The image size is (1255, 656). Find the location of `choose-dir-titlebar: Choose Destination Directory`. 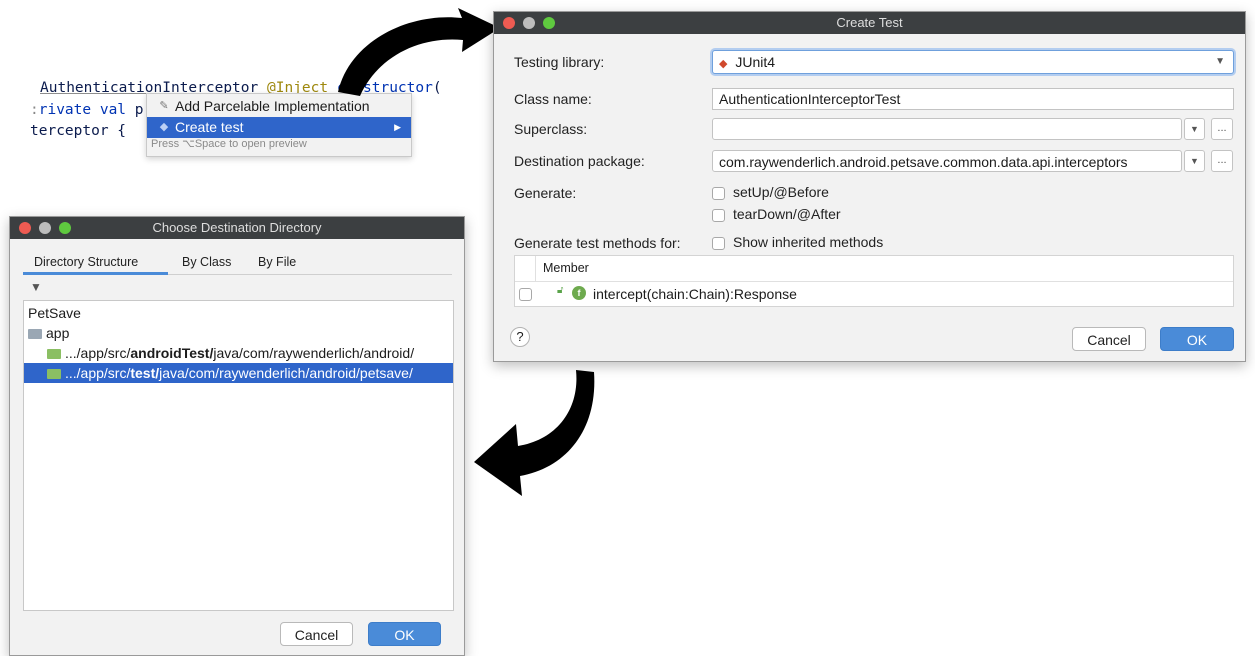

choose-dir-titlebar: Choose Destination Directory is located at coordinates (237, 228).